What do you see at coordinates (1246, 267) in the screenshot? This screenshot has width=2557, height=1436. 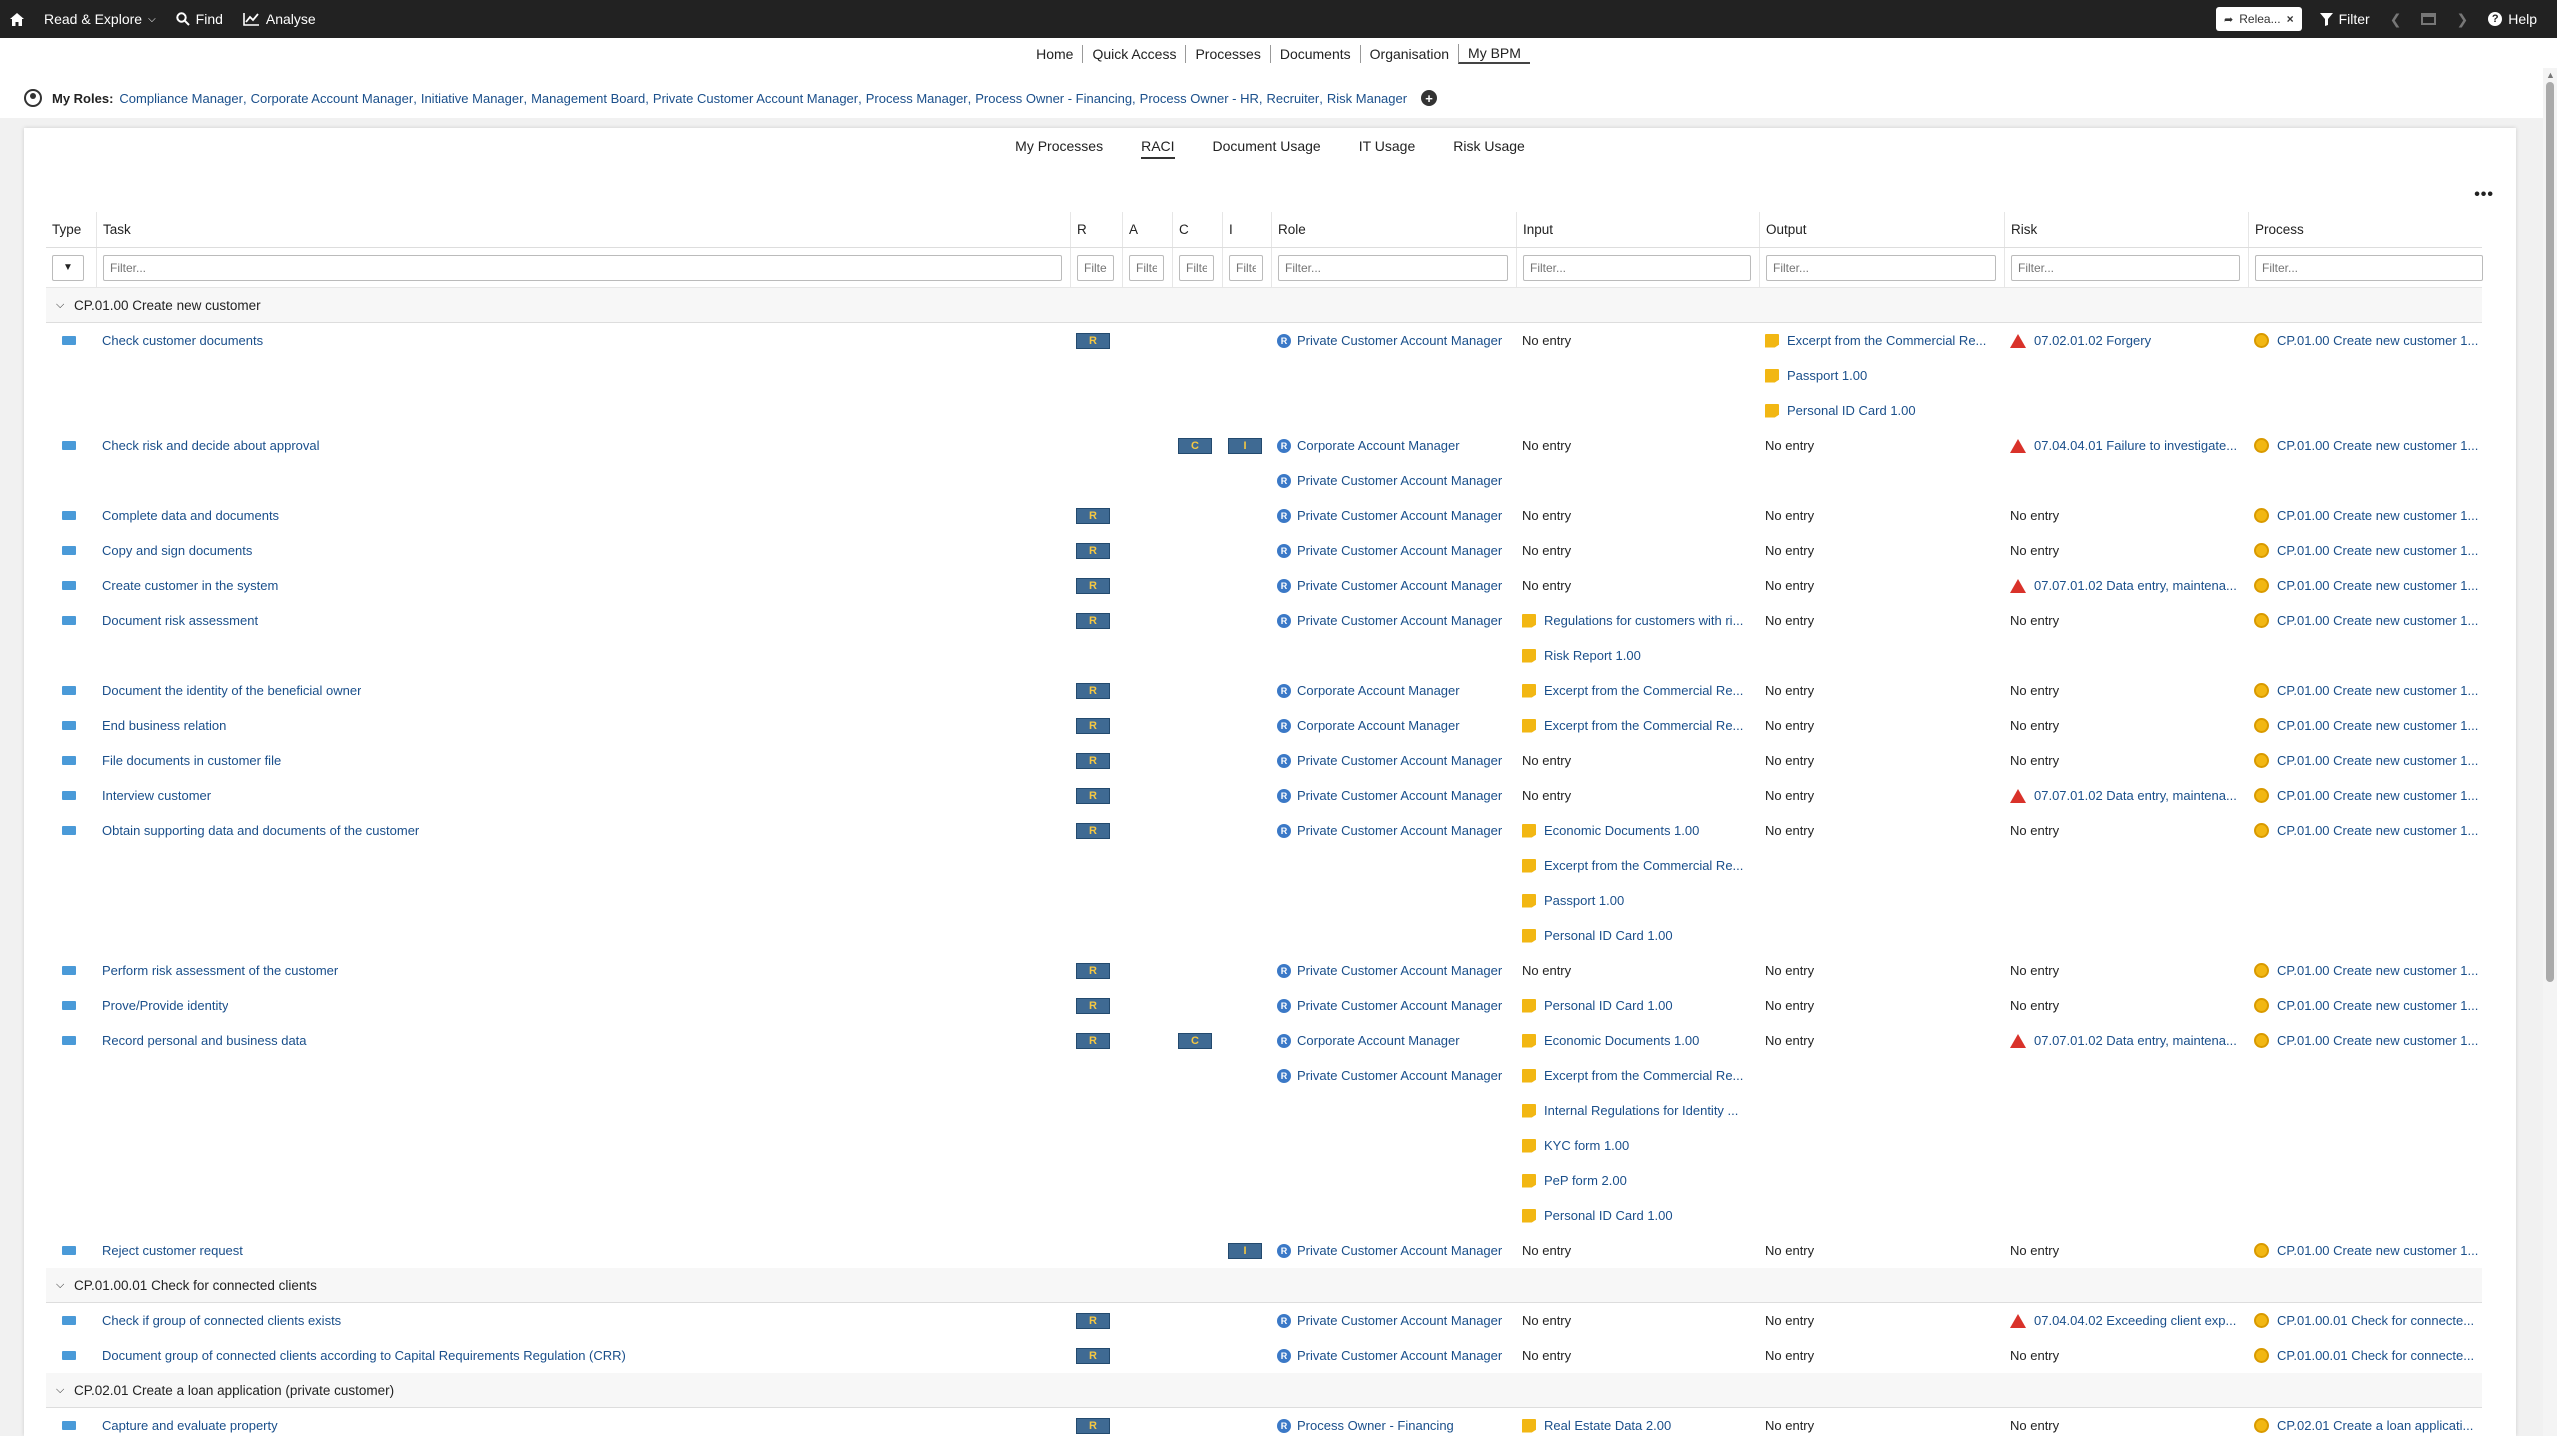 I see `i-filter-input` at bounding box center [1246, 267].